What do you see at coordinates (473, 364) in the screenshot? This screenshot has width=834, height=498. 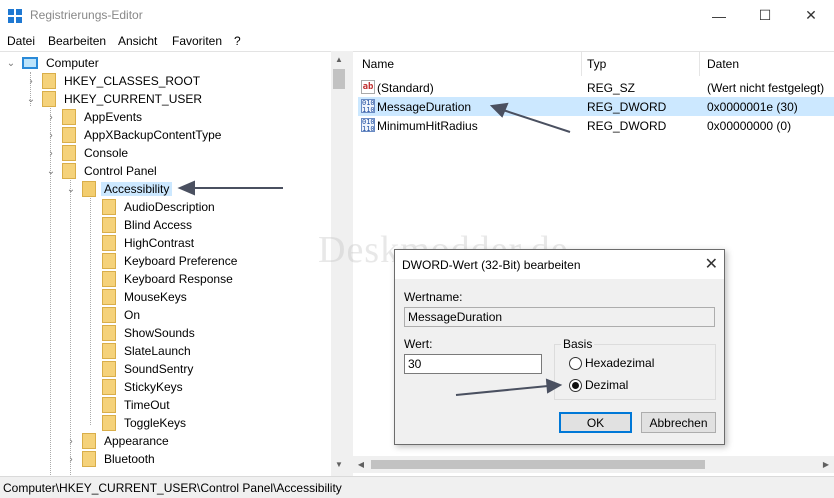 I see `value-data-field` at bounding box center [473, 364].